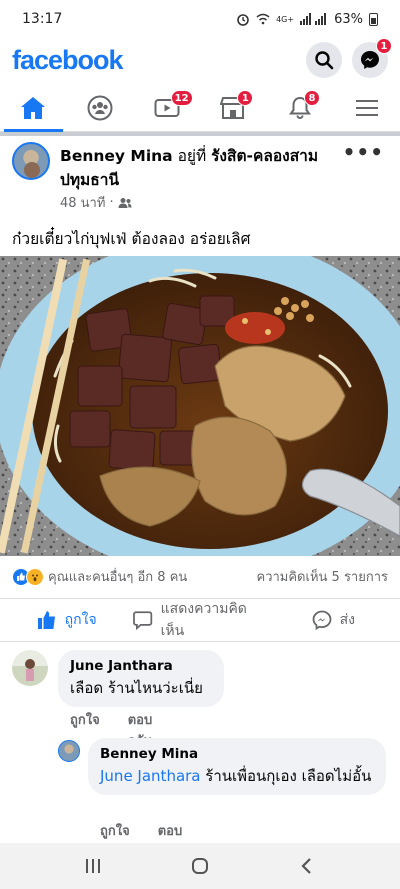 Image resolution: width=400 pixels, height=889 pixels. What do you see at coordinates (323, 576) in the screenshot?
I see `comments-count: ความคิดเห็น 5 รายการ` at bounding box center [323, 576].